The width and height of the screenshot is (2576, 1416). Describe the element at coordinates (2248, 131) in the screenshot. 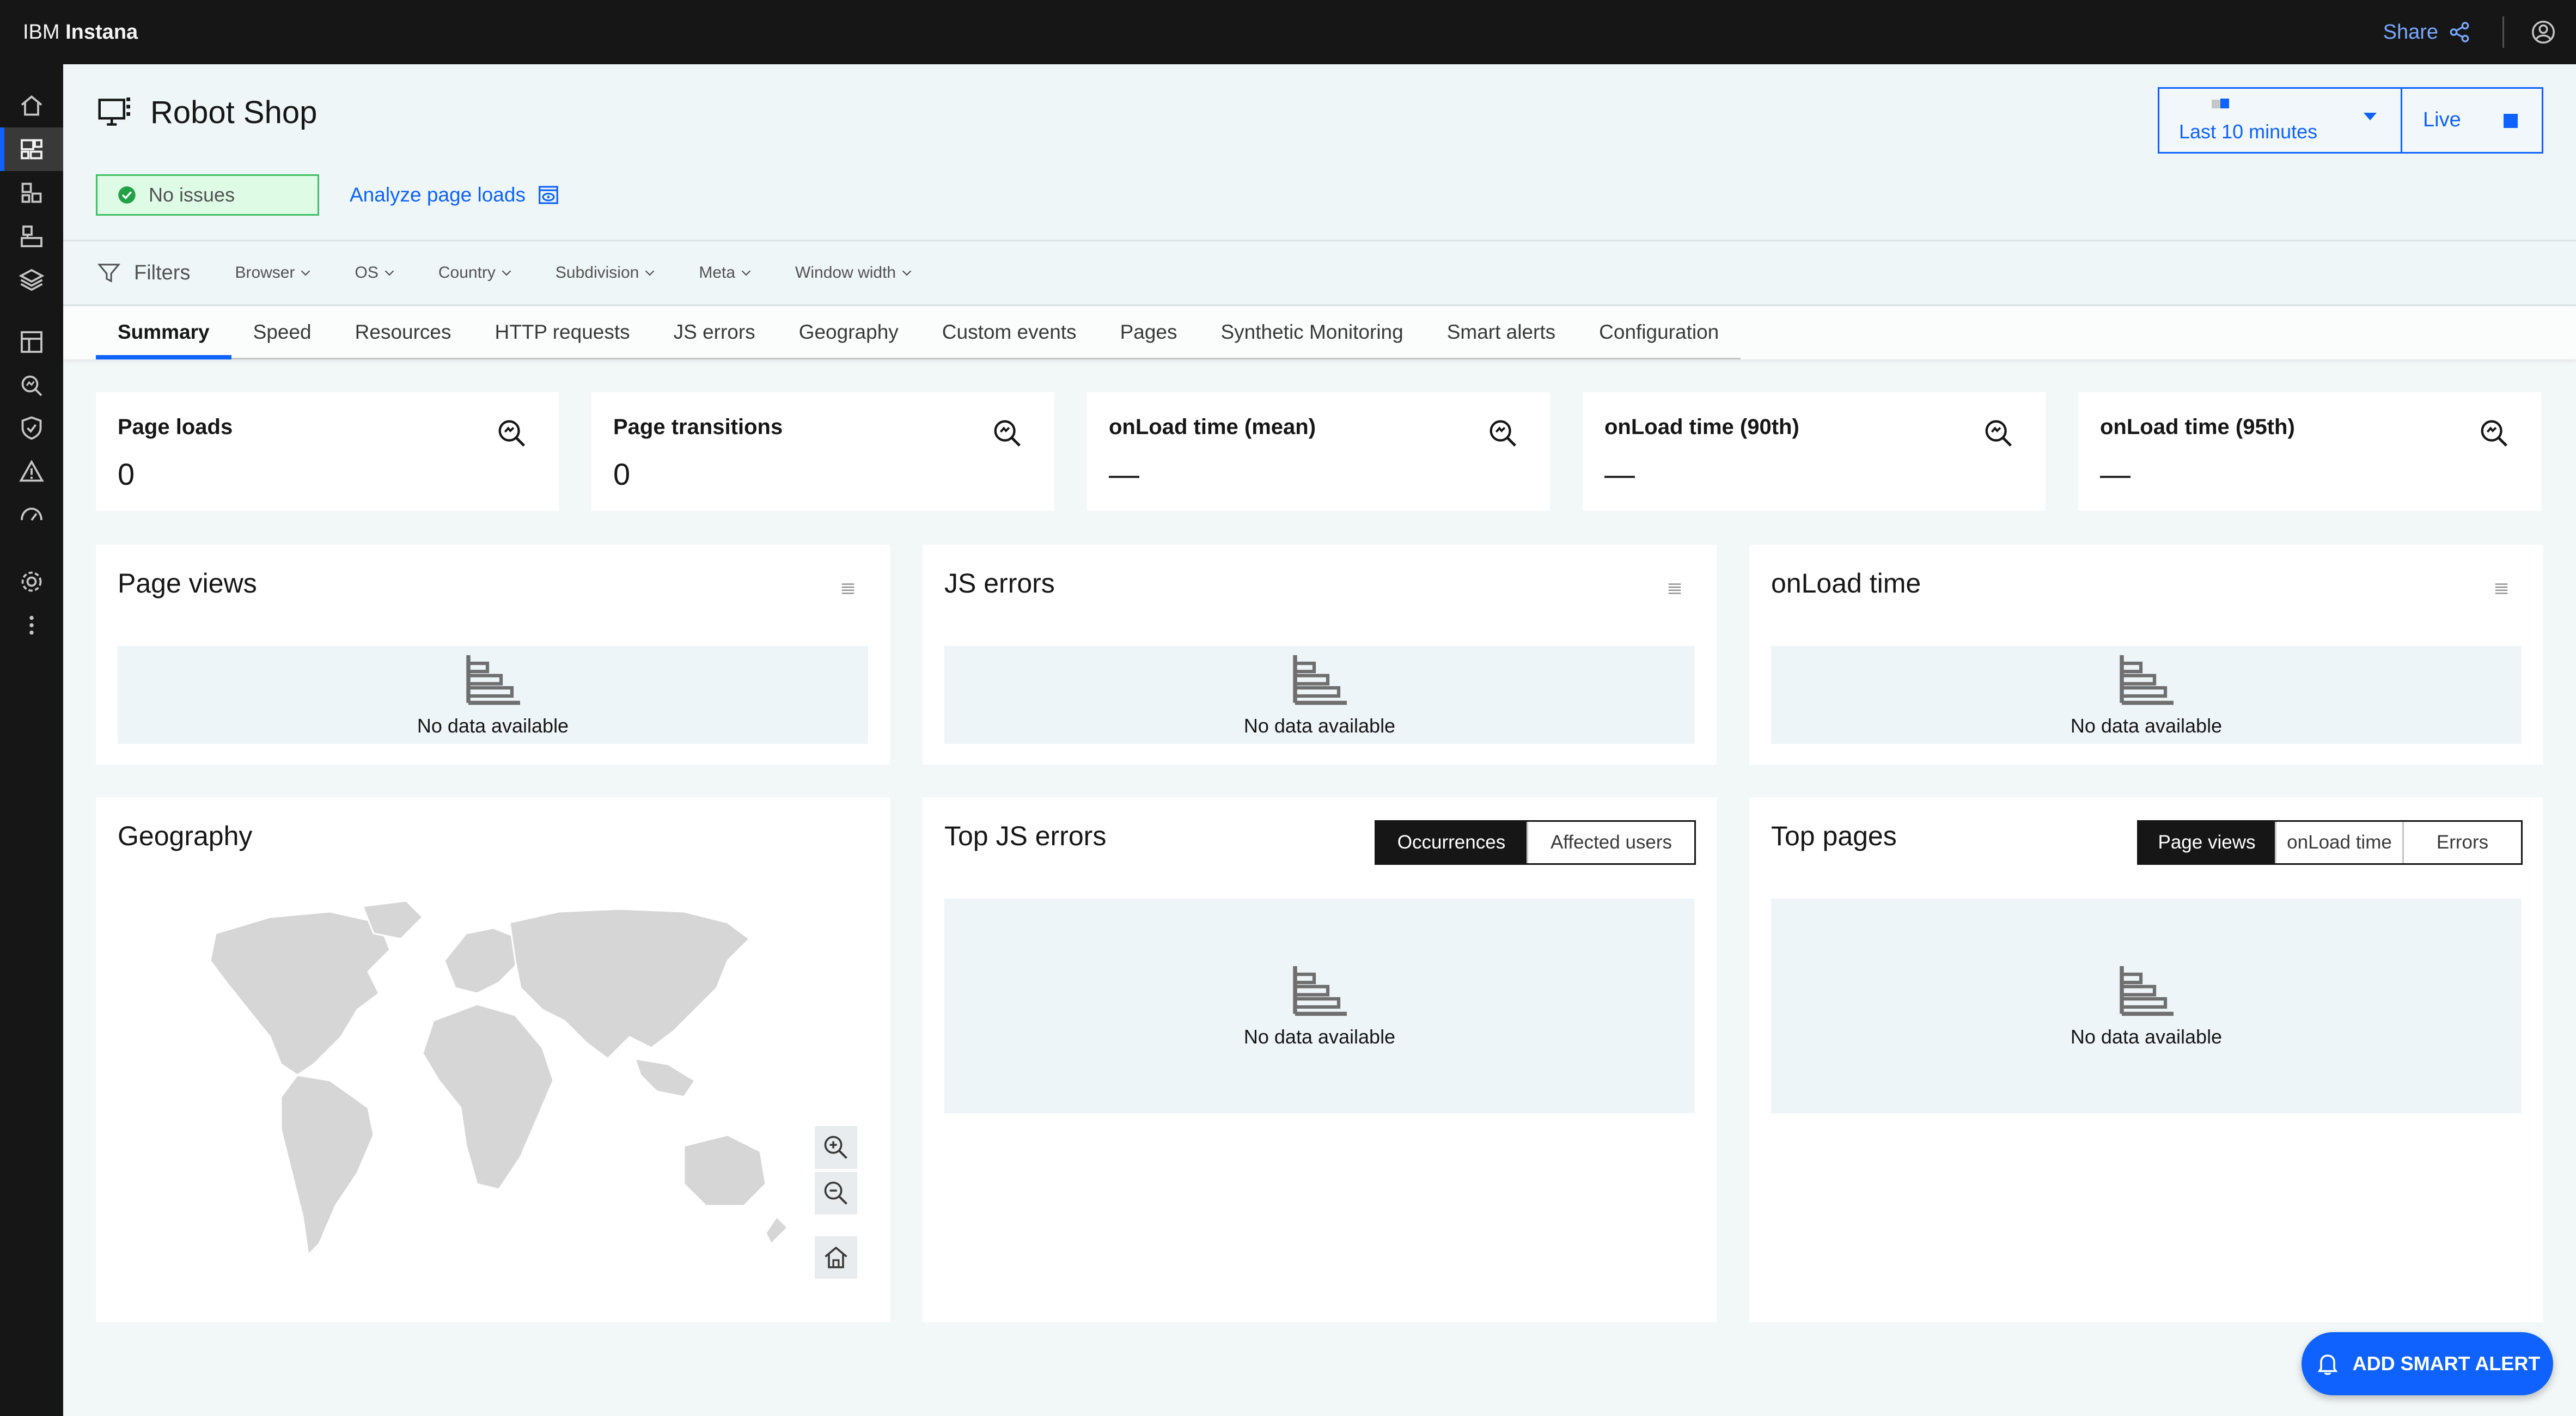

I see `time-range-label: Last 10 minutes` at that location.